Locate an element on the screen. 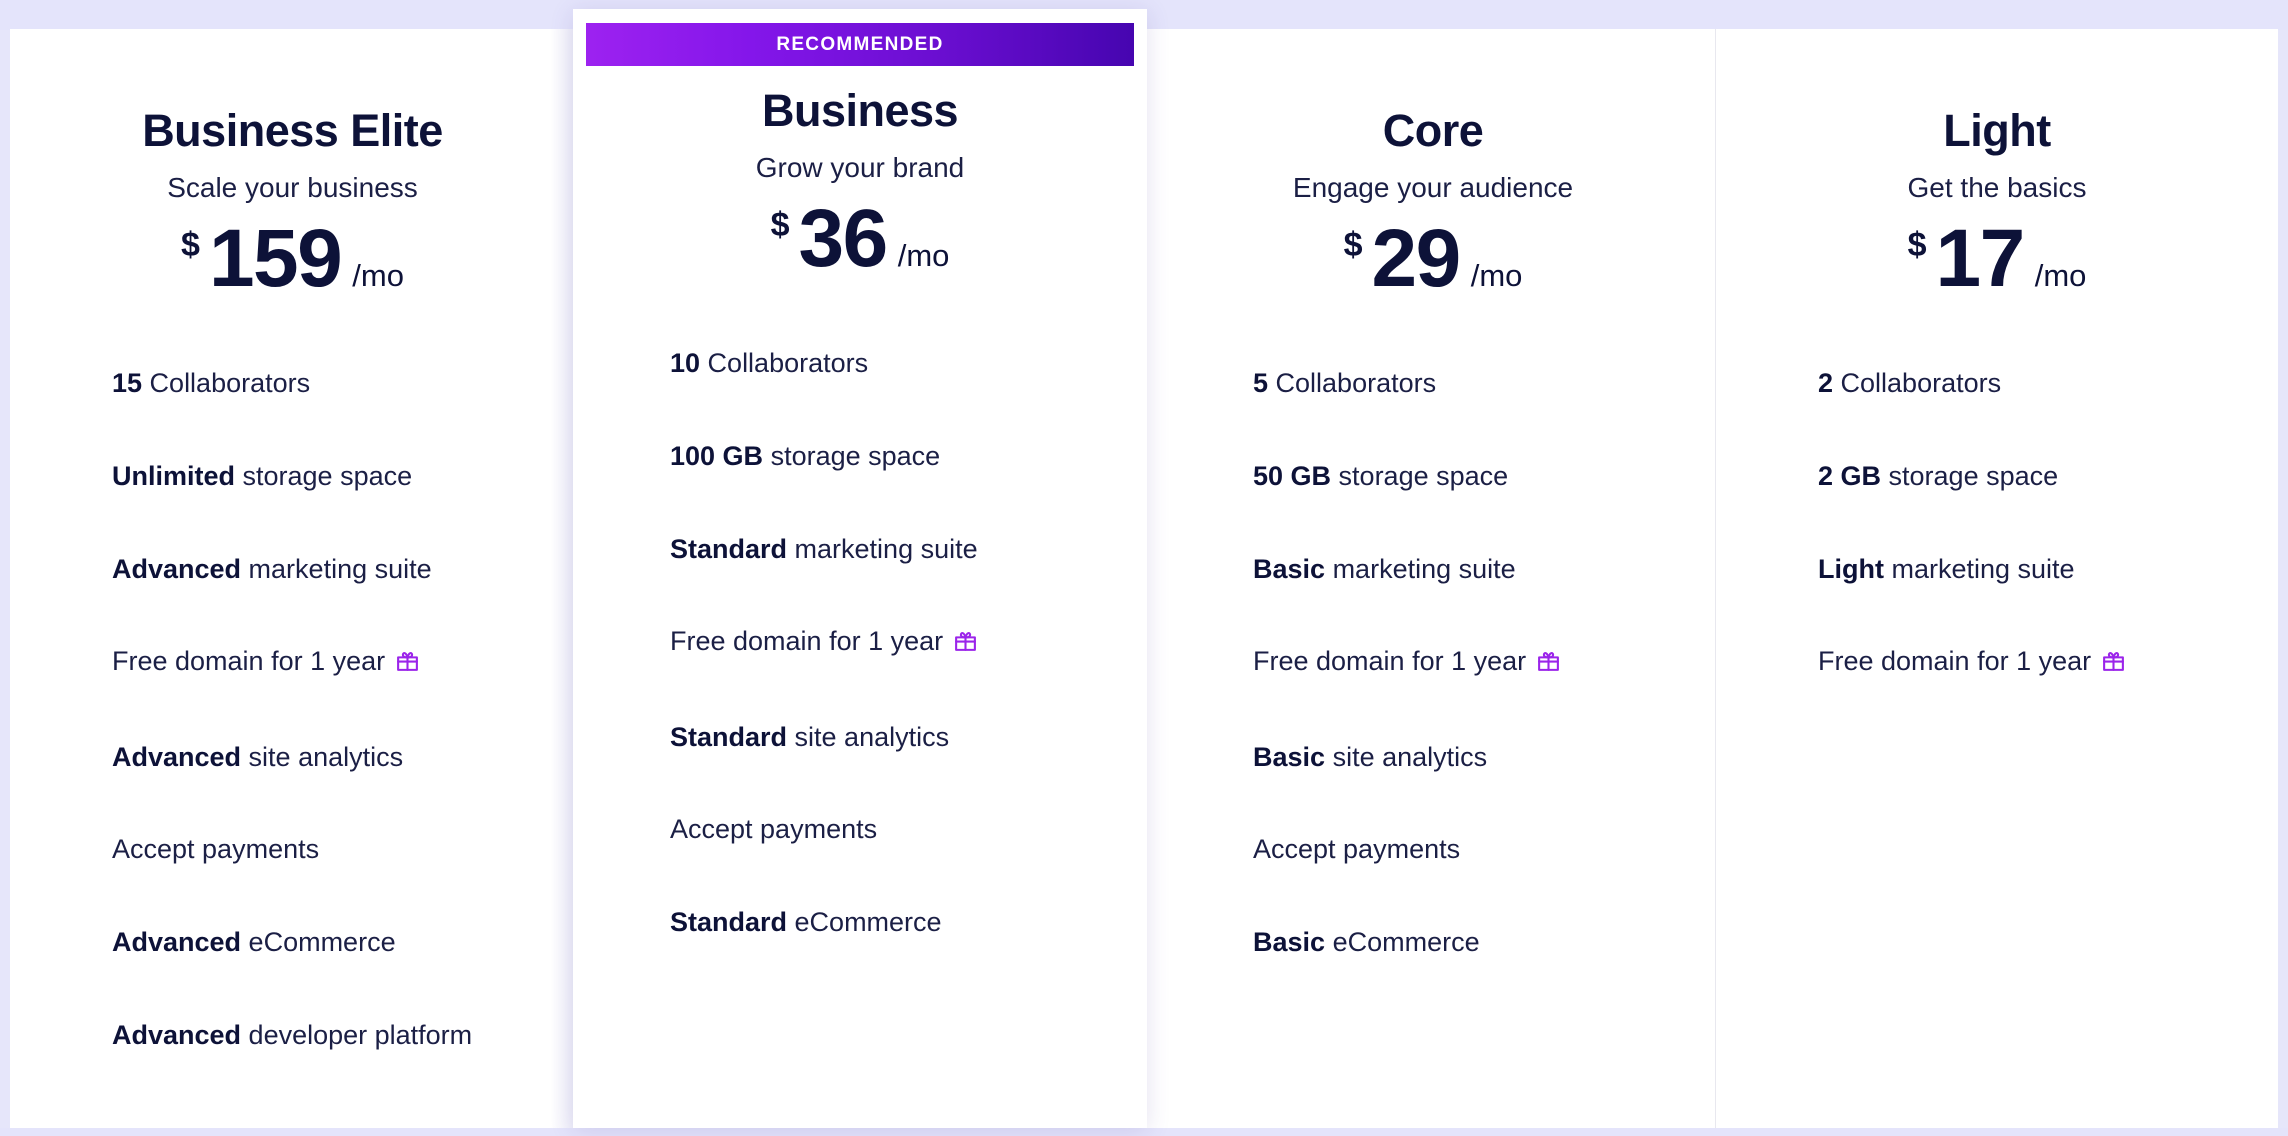  price-amount: 36 is located at coordinates (843, 239).